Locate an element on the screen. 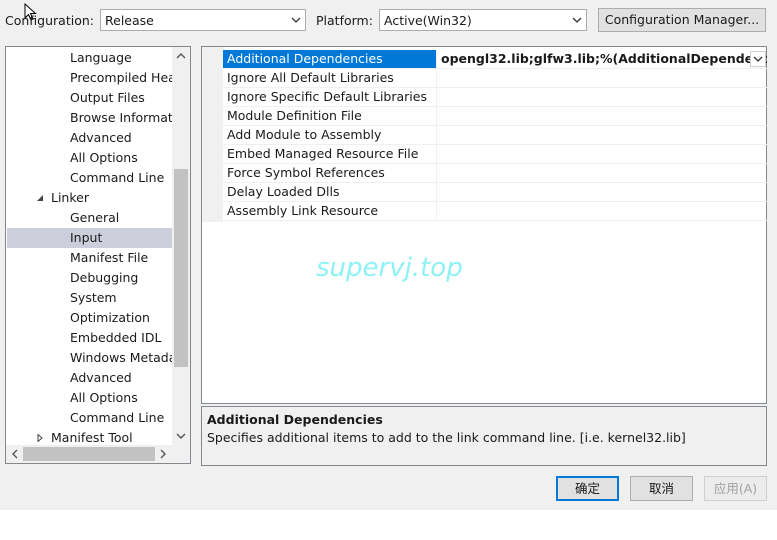 This screenshot has width=777, height=540. tree-horizontal-scroll-thumb is located at coordinates (89, 454).